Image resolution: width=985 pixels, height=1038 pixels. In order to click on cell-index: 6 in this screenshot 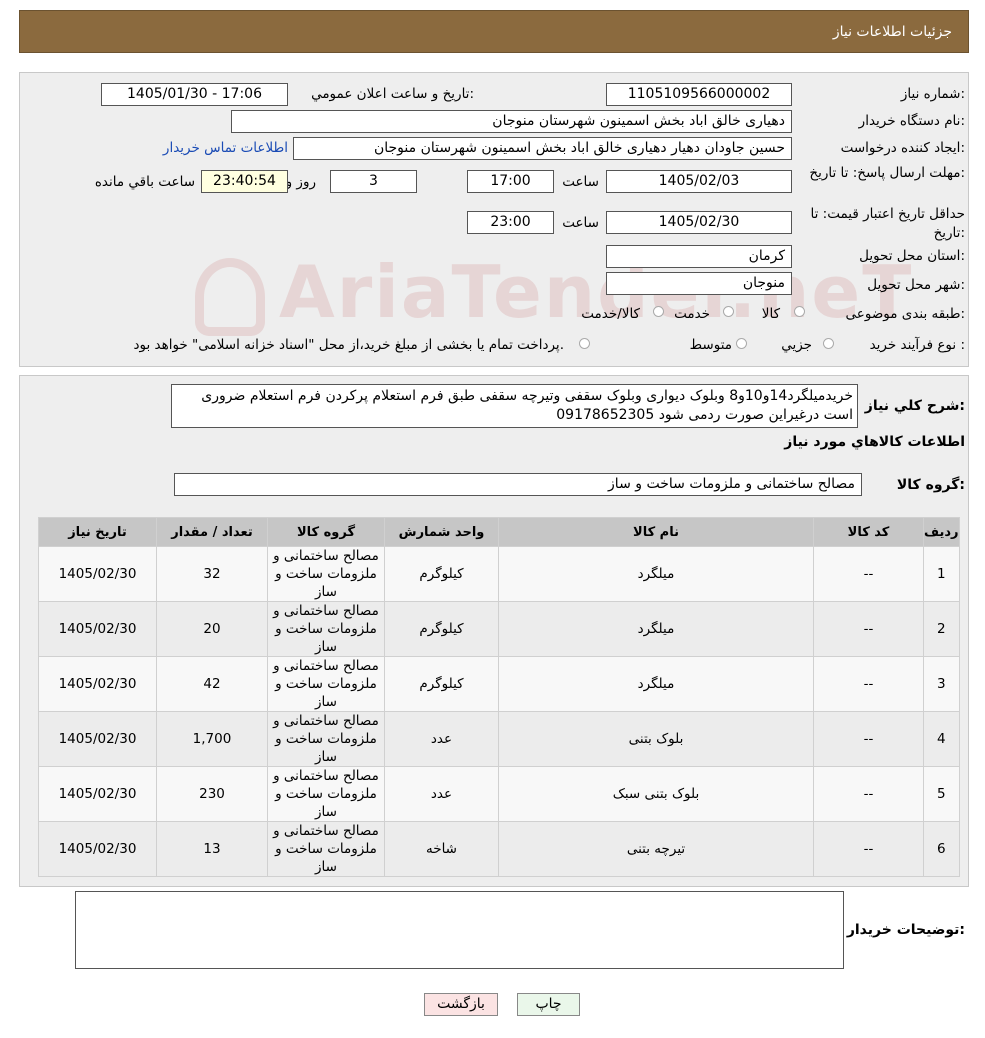, I will do `click(941, 849)`.